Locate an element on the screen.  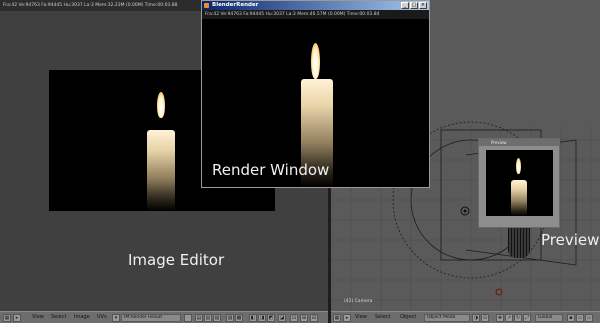
menu-select: Select is located at coordinates (58, 317).